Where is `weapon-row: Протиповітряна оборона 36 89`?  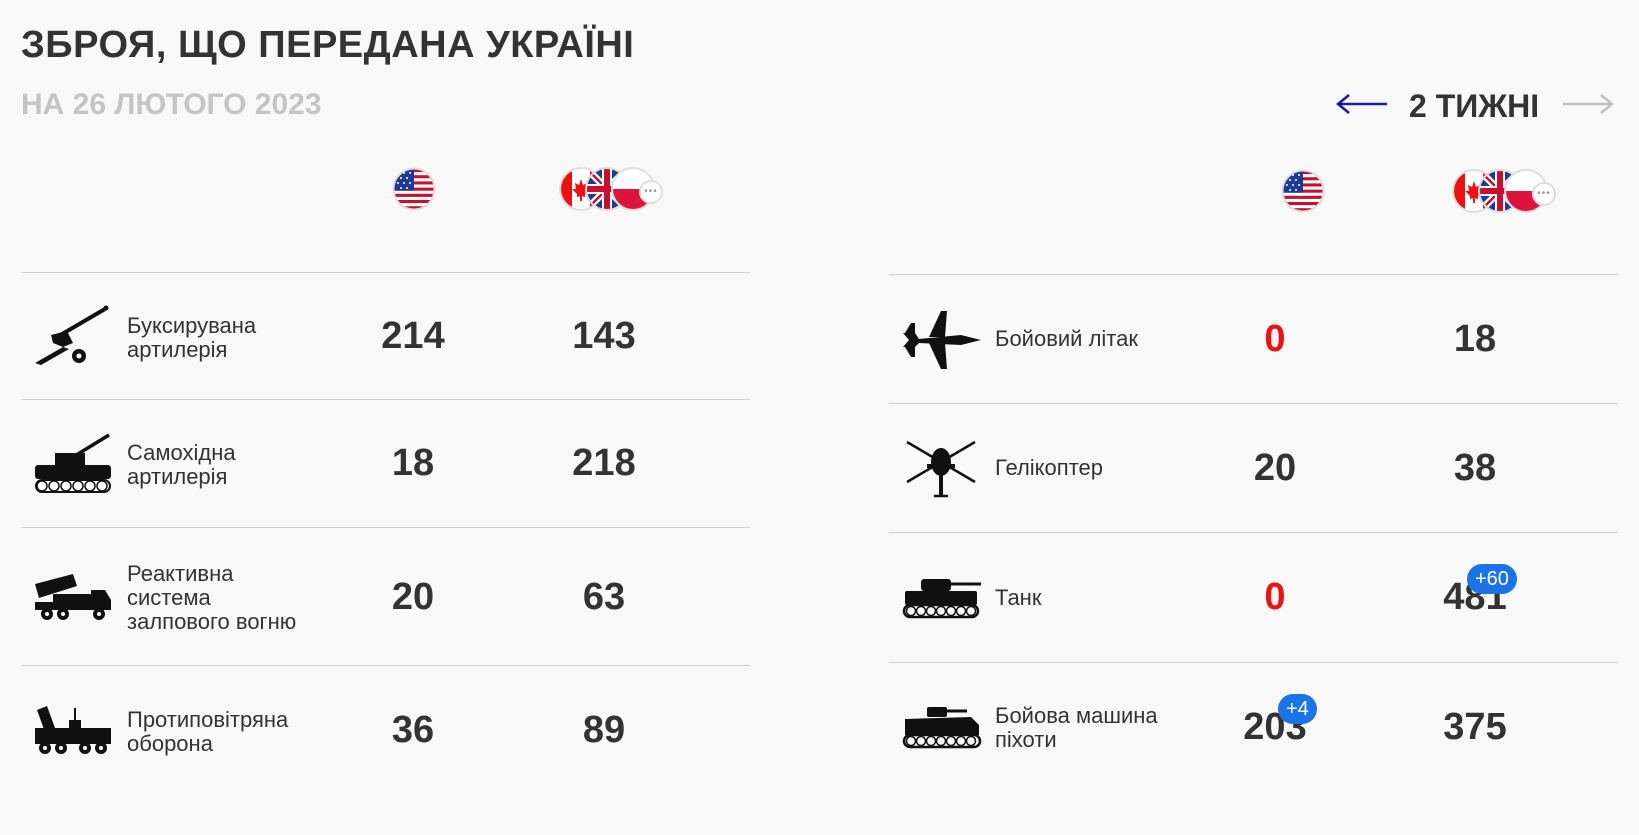
weapon-row: Протиповітряна оборона 36 89 is located at coordinates (385, 730).